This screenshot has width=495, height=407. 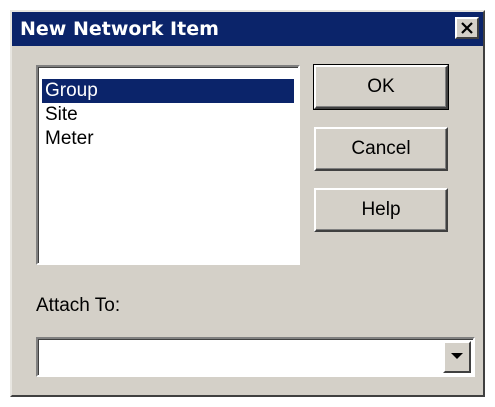 What do you see at coordinates (247, 29) in the screenshot?
I see `title-bar: New Network Item` at bounding box center [247, 29].